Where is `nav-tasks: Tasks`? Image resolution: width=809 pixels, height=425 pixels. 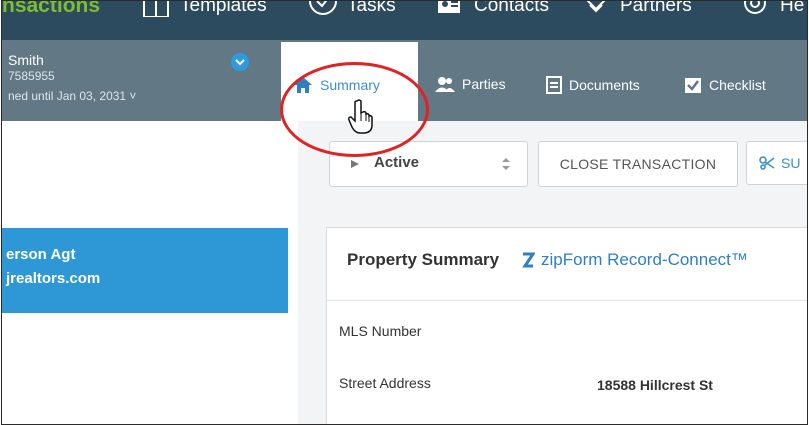
nav-tasks: Tasks is located at coordinates (352, 9).